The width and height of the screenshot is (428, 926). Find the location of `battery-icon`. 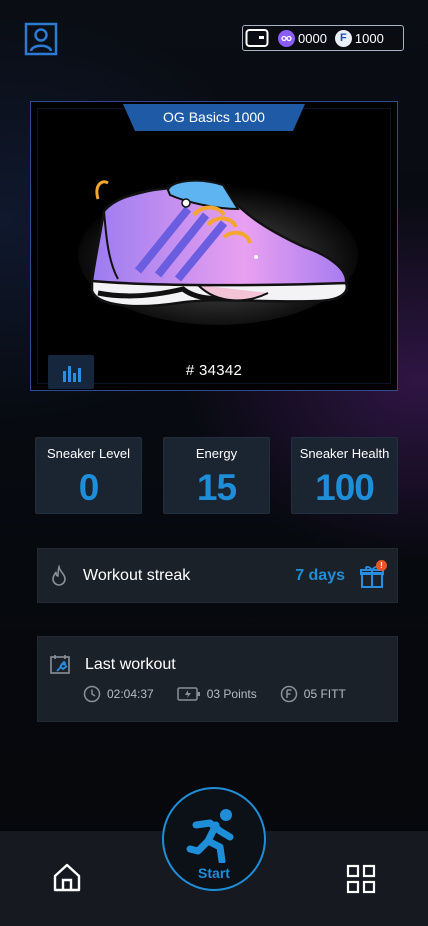

battery-icon is located at coordinates (188, 694).